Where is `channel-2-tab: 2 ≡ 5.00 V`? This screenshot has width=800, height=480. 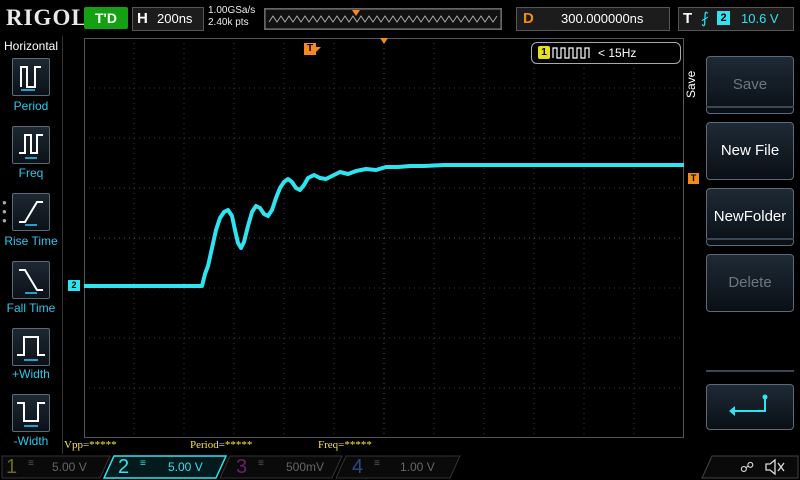 channel-2-tab: 2 ≡ 5.00 V is located at coordinates (168, 467).